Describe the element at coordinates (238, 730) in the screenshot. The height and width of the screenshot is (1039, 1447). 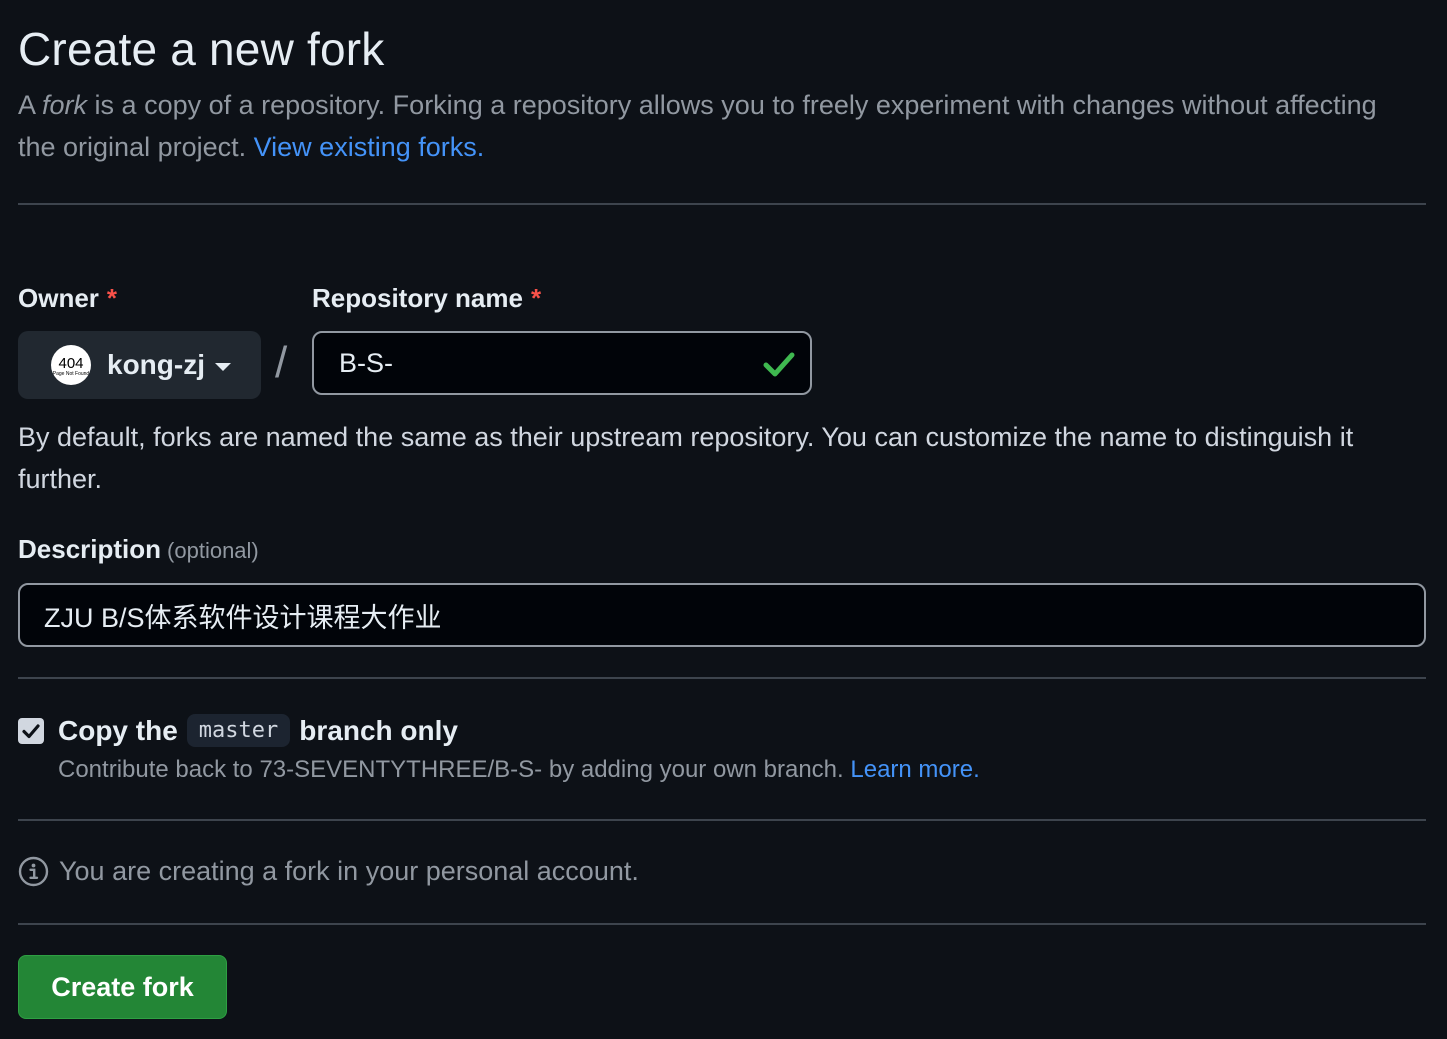
I see `branch-name-code: master` at that location.